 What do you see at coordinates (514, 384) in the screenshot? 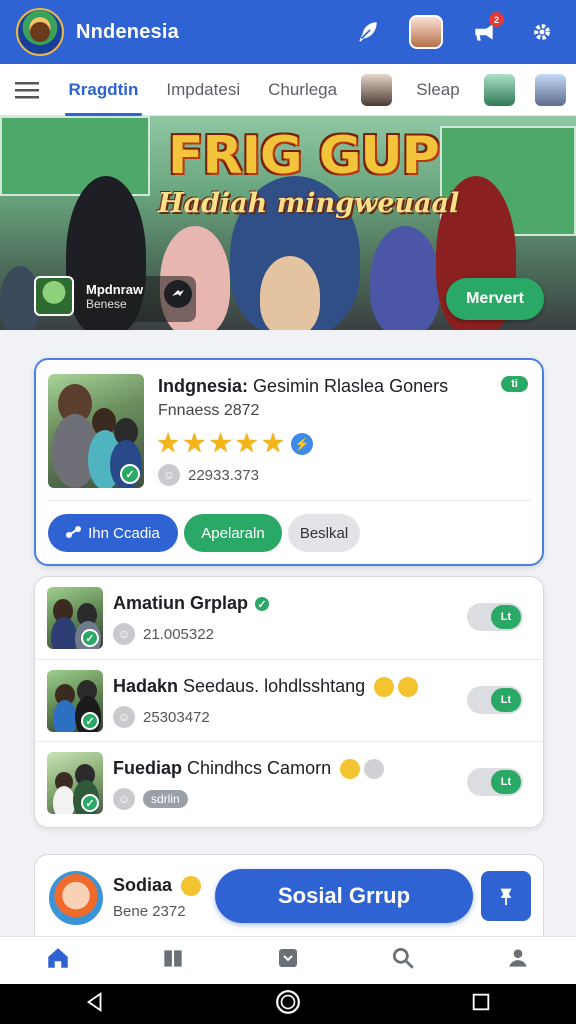
I see `featured-tag: ti` at bounding box center [514, 384].